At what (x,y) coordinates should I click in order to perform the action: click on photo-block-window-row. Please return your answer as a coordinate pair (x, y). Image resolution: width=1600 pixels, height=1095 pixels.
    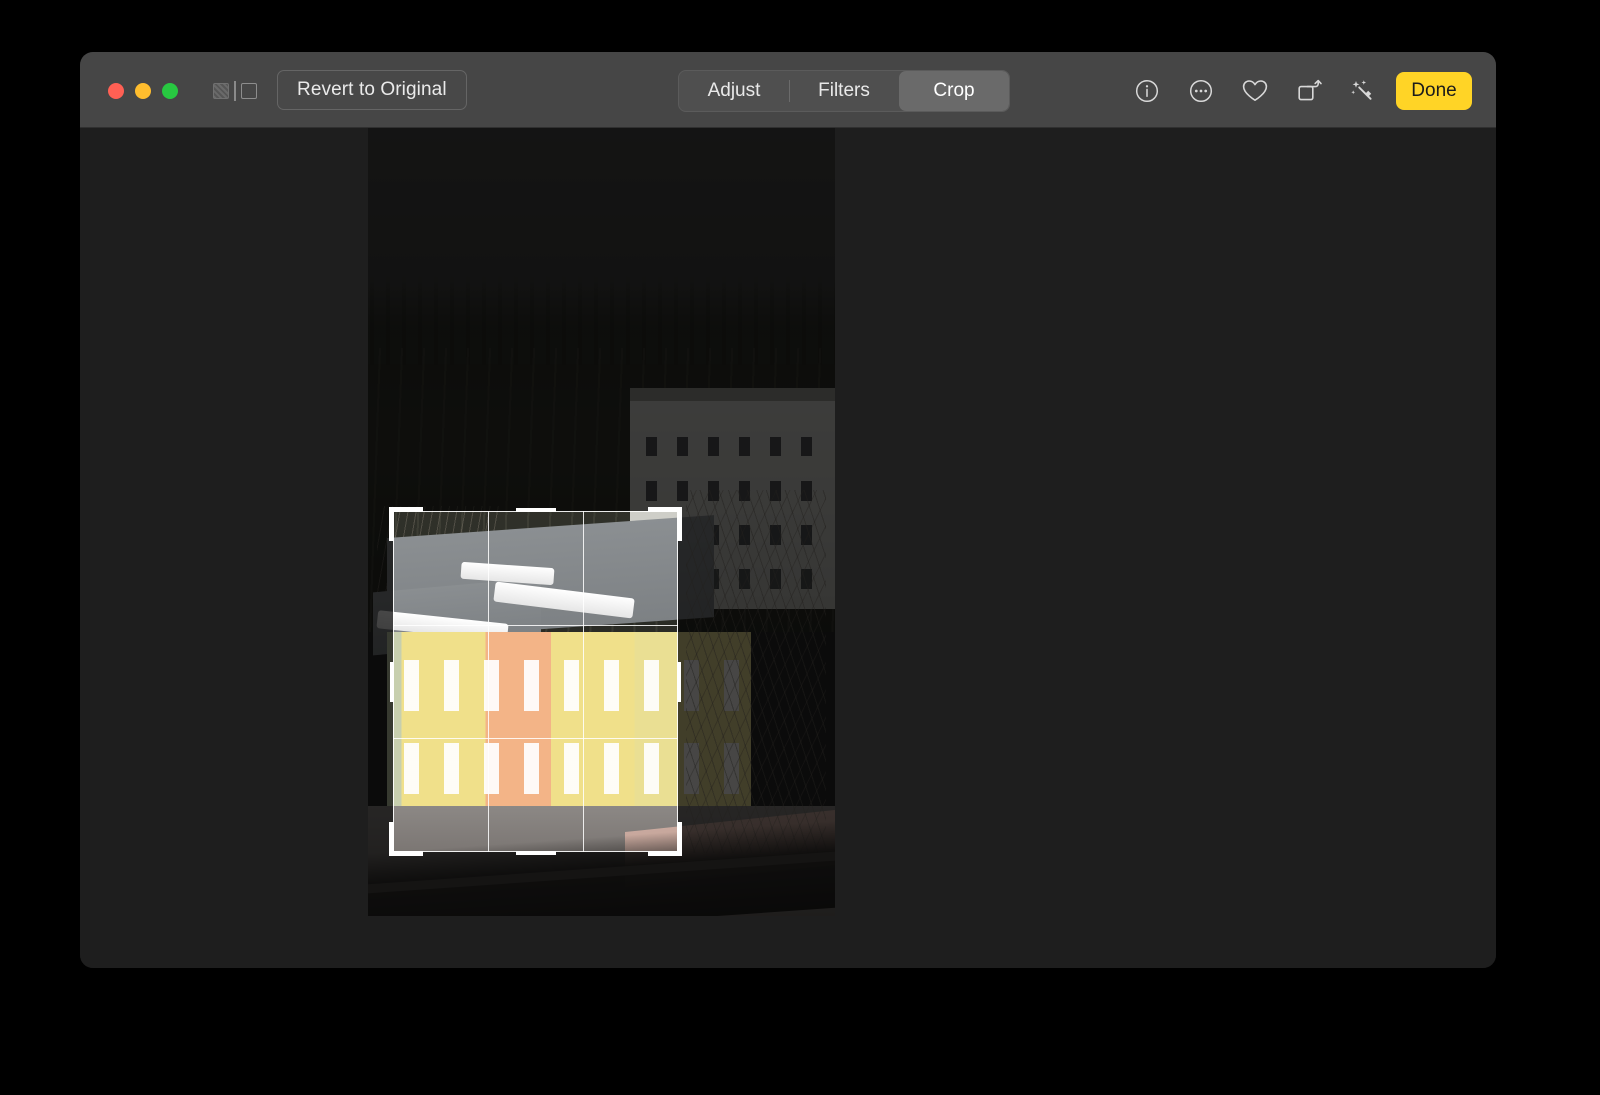
    Looking at the image, I should click on (732, 446).